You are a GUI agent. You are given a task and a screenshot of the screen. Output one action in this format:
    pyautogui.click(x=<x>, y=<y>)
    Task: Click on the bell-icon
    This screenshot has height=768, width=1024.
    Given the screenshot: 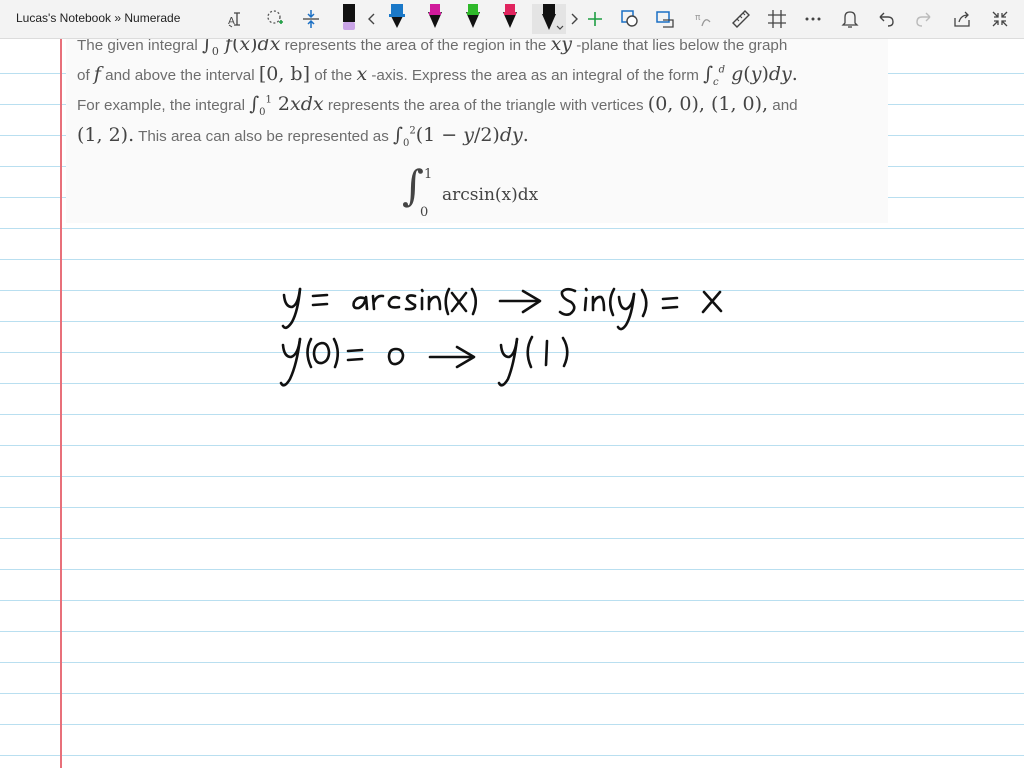 What is the action you would take?
    pyautogui.click(x=850, y=19)
    